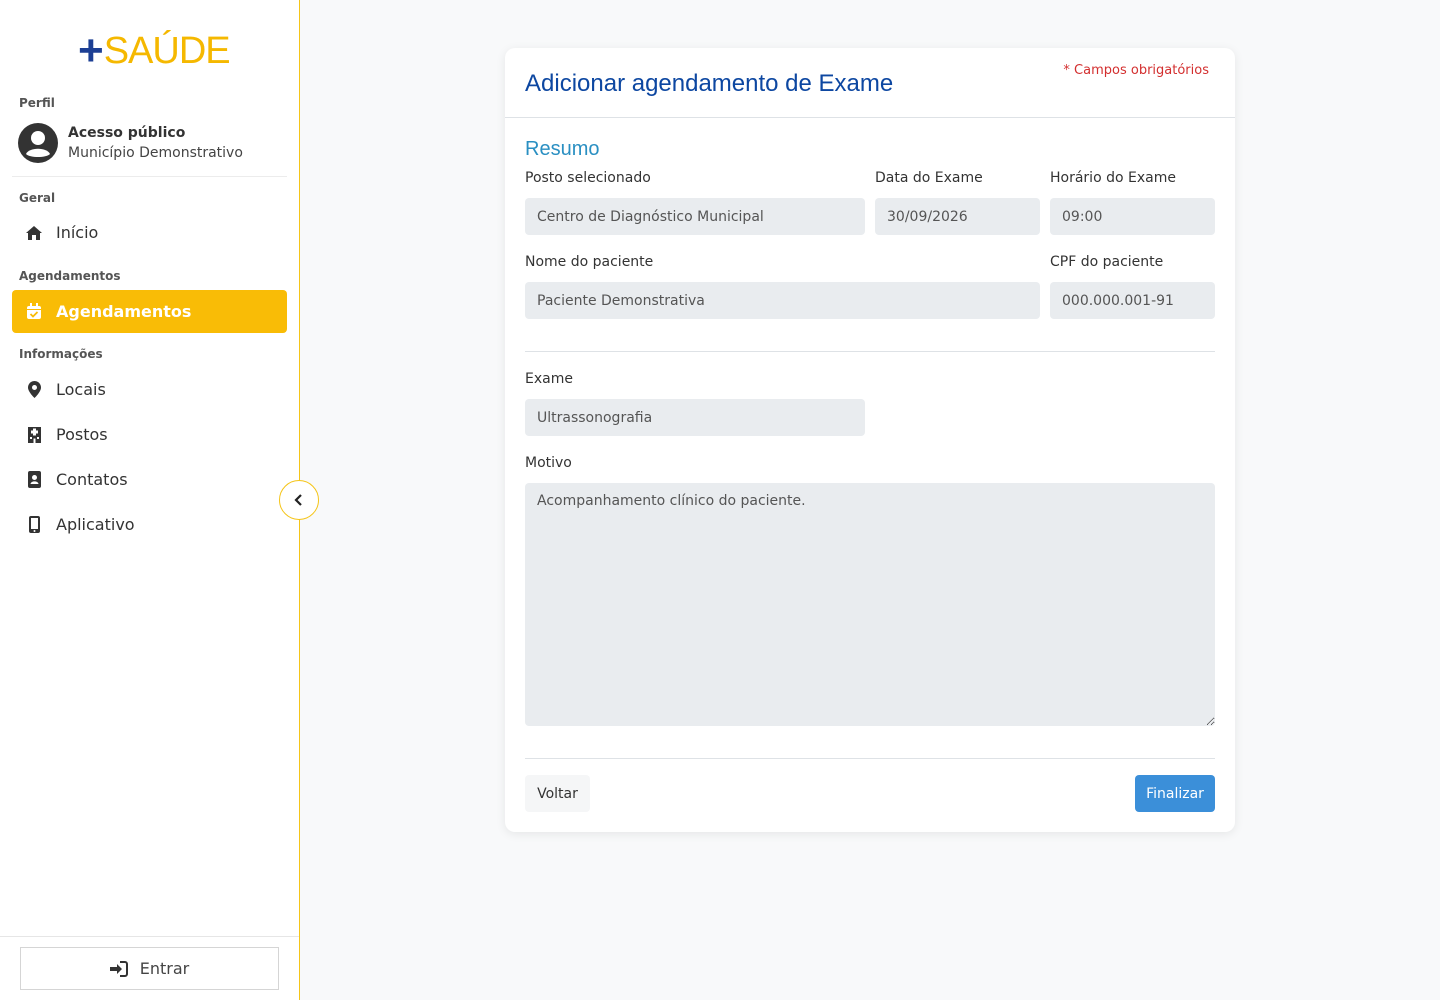 This screenshot has width=1440, height=1000. Describe the element at coordinates (155, 153) in the screenshot. I see `profile-municipality: Município Demonstrativo` at that location.